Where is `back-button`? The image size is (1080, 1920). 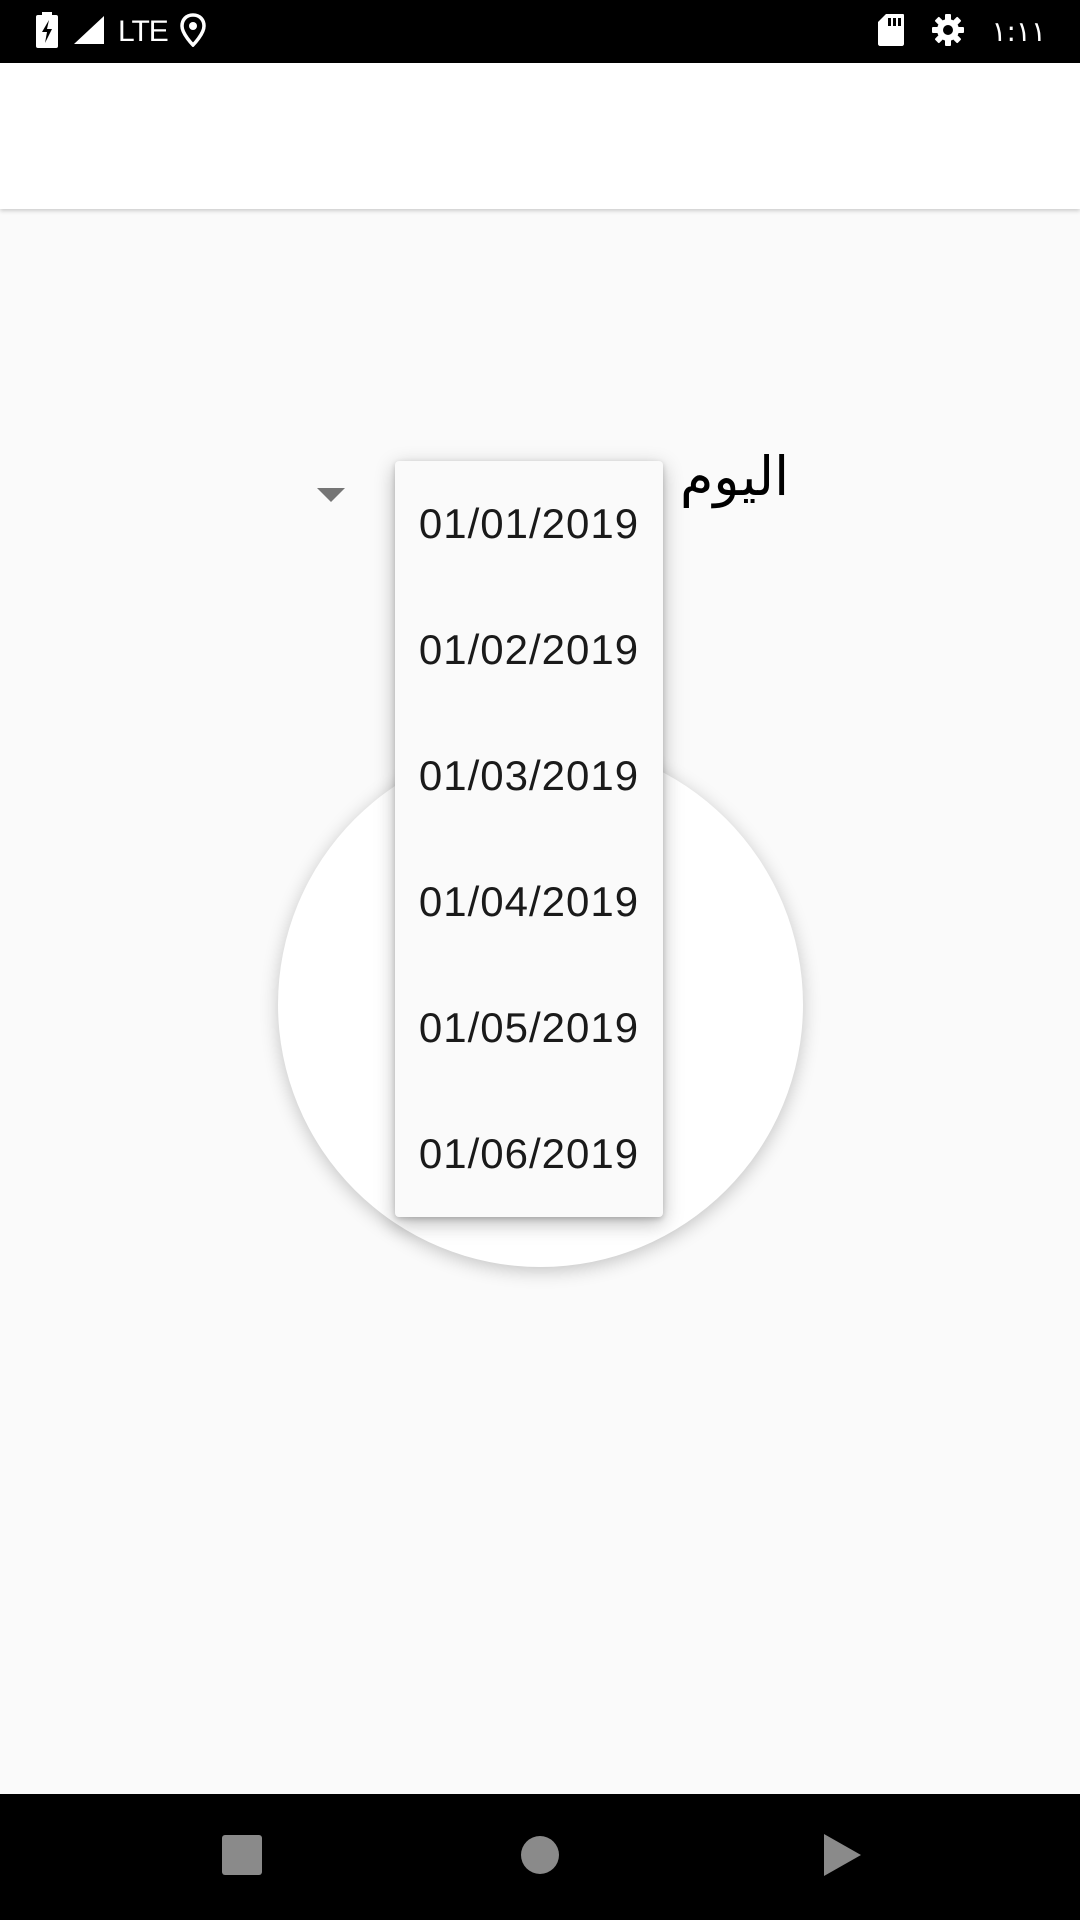 back-button is located at coordinates (842, 1857).